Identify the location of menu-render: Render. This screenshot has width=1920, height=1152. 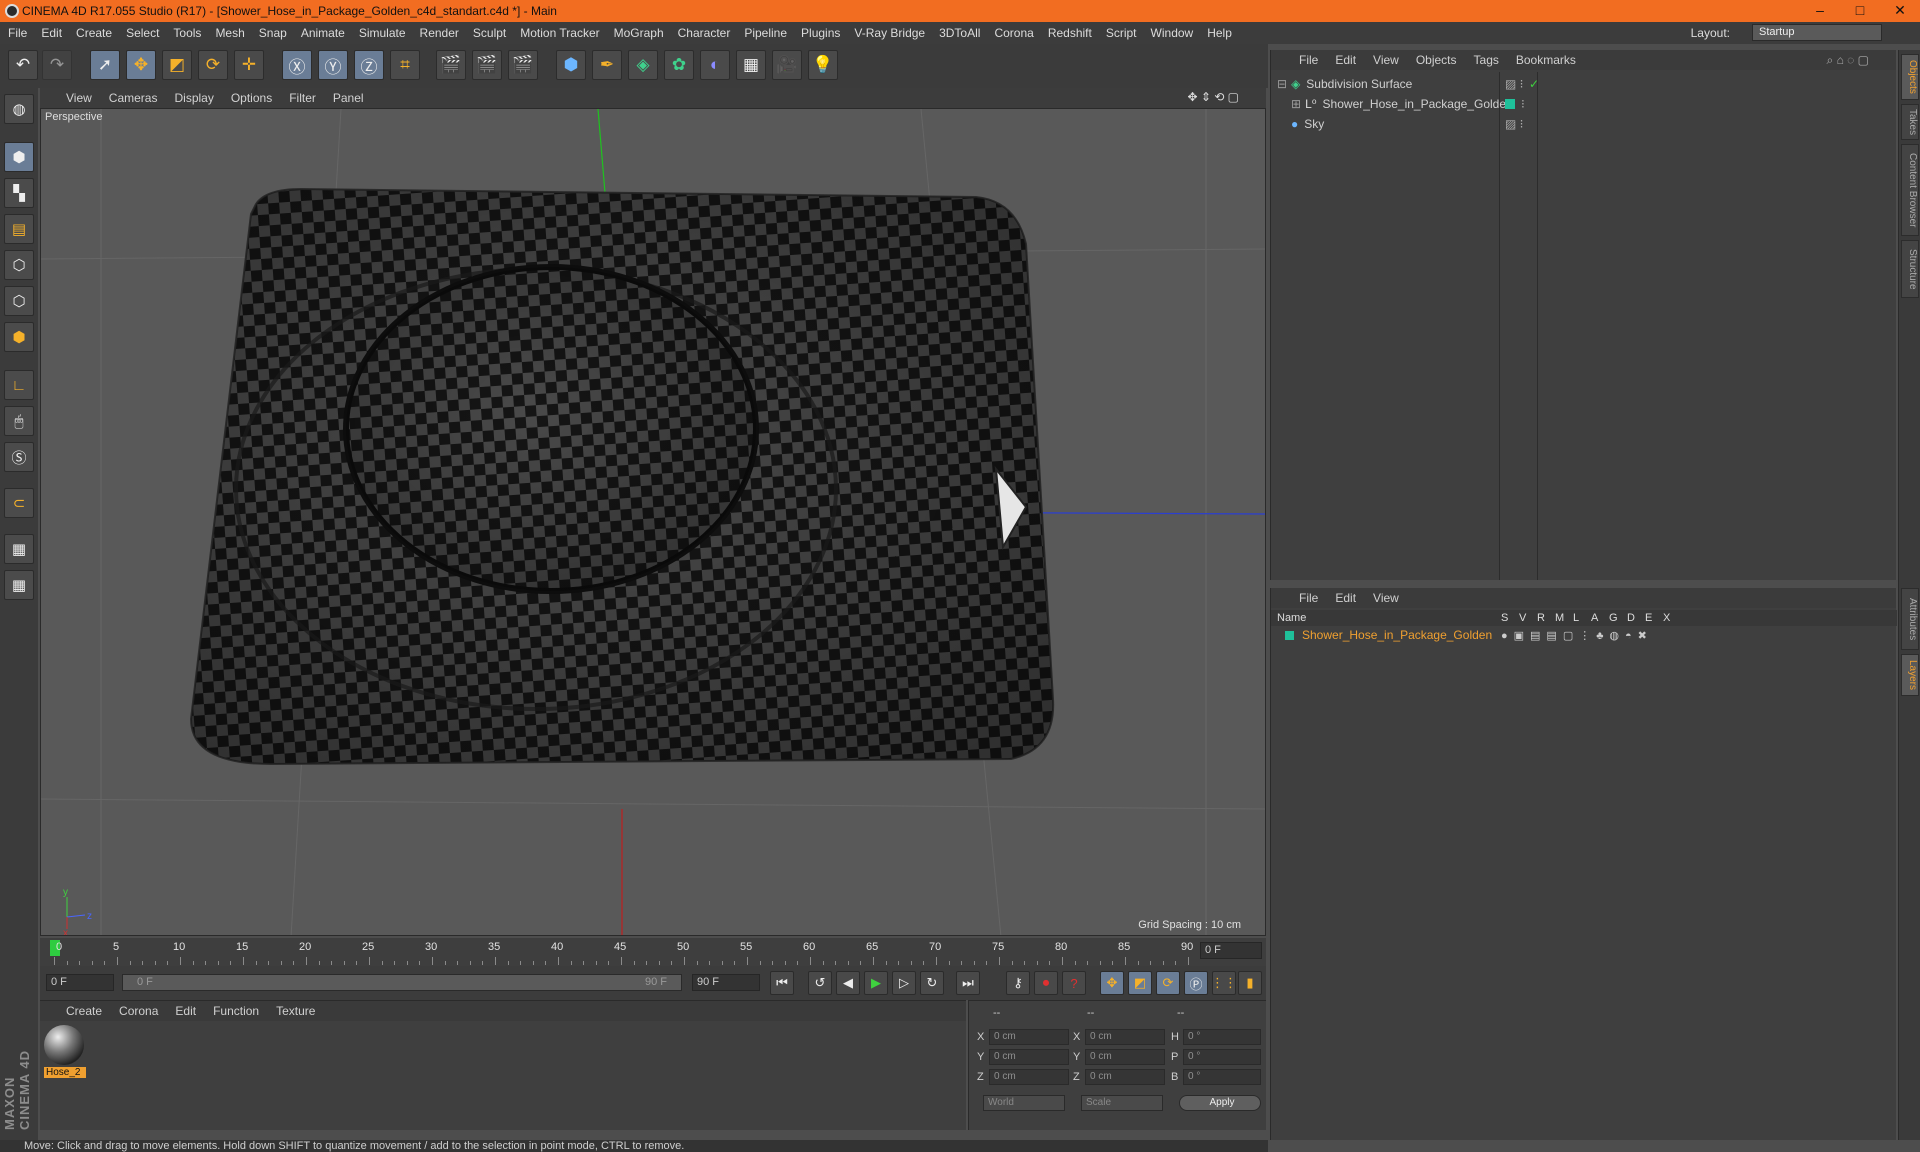
(439, 33).